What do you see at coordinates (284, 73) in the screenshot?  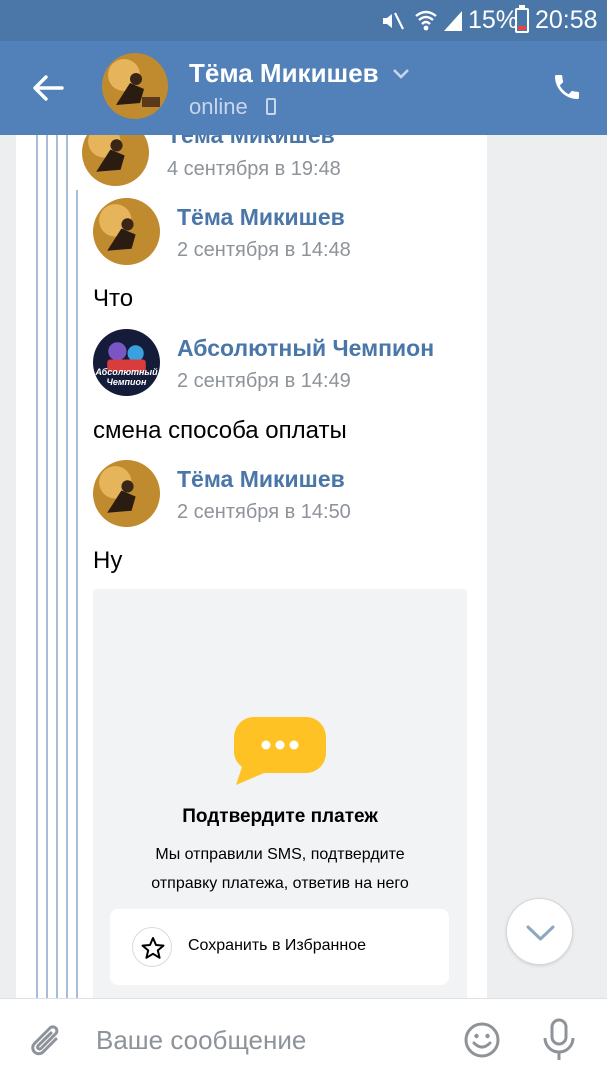 I see `chat-title: Тёма Микишев` at bounding box center [284, 73].